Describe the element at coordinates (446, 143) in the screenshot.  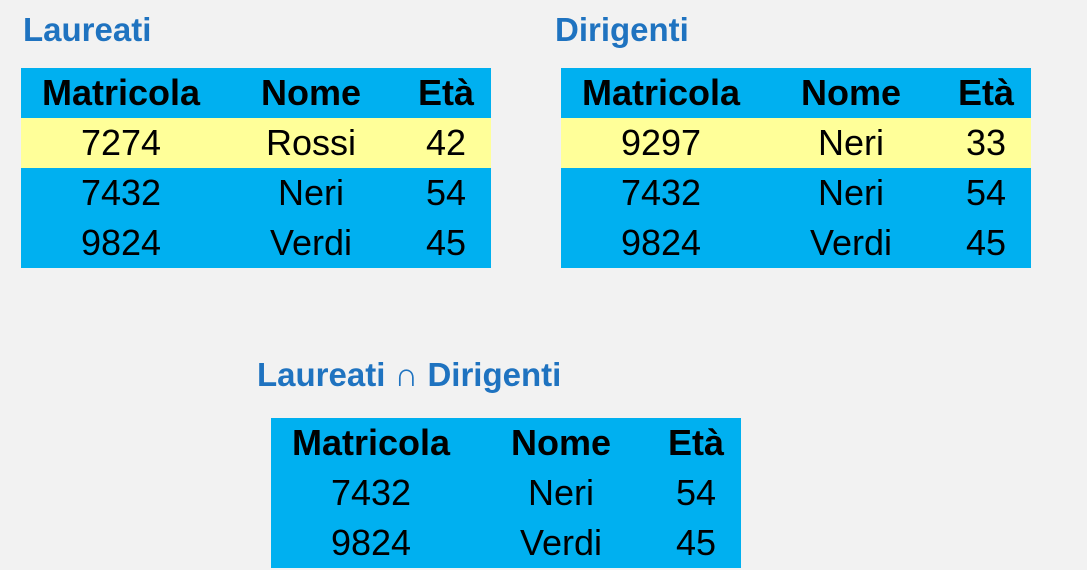
I see `cell-eta: 42` at that location.